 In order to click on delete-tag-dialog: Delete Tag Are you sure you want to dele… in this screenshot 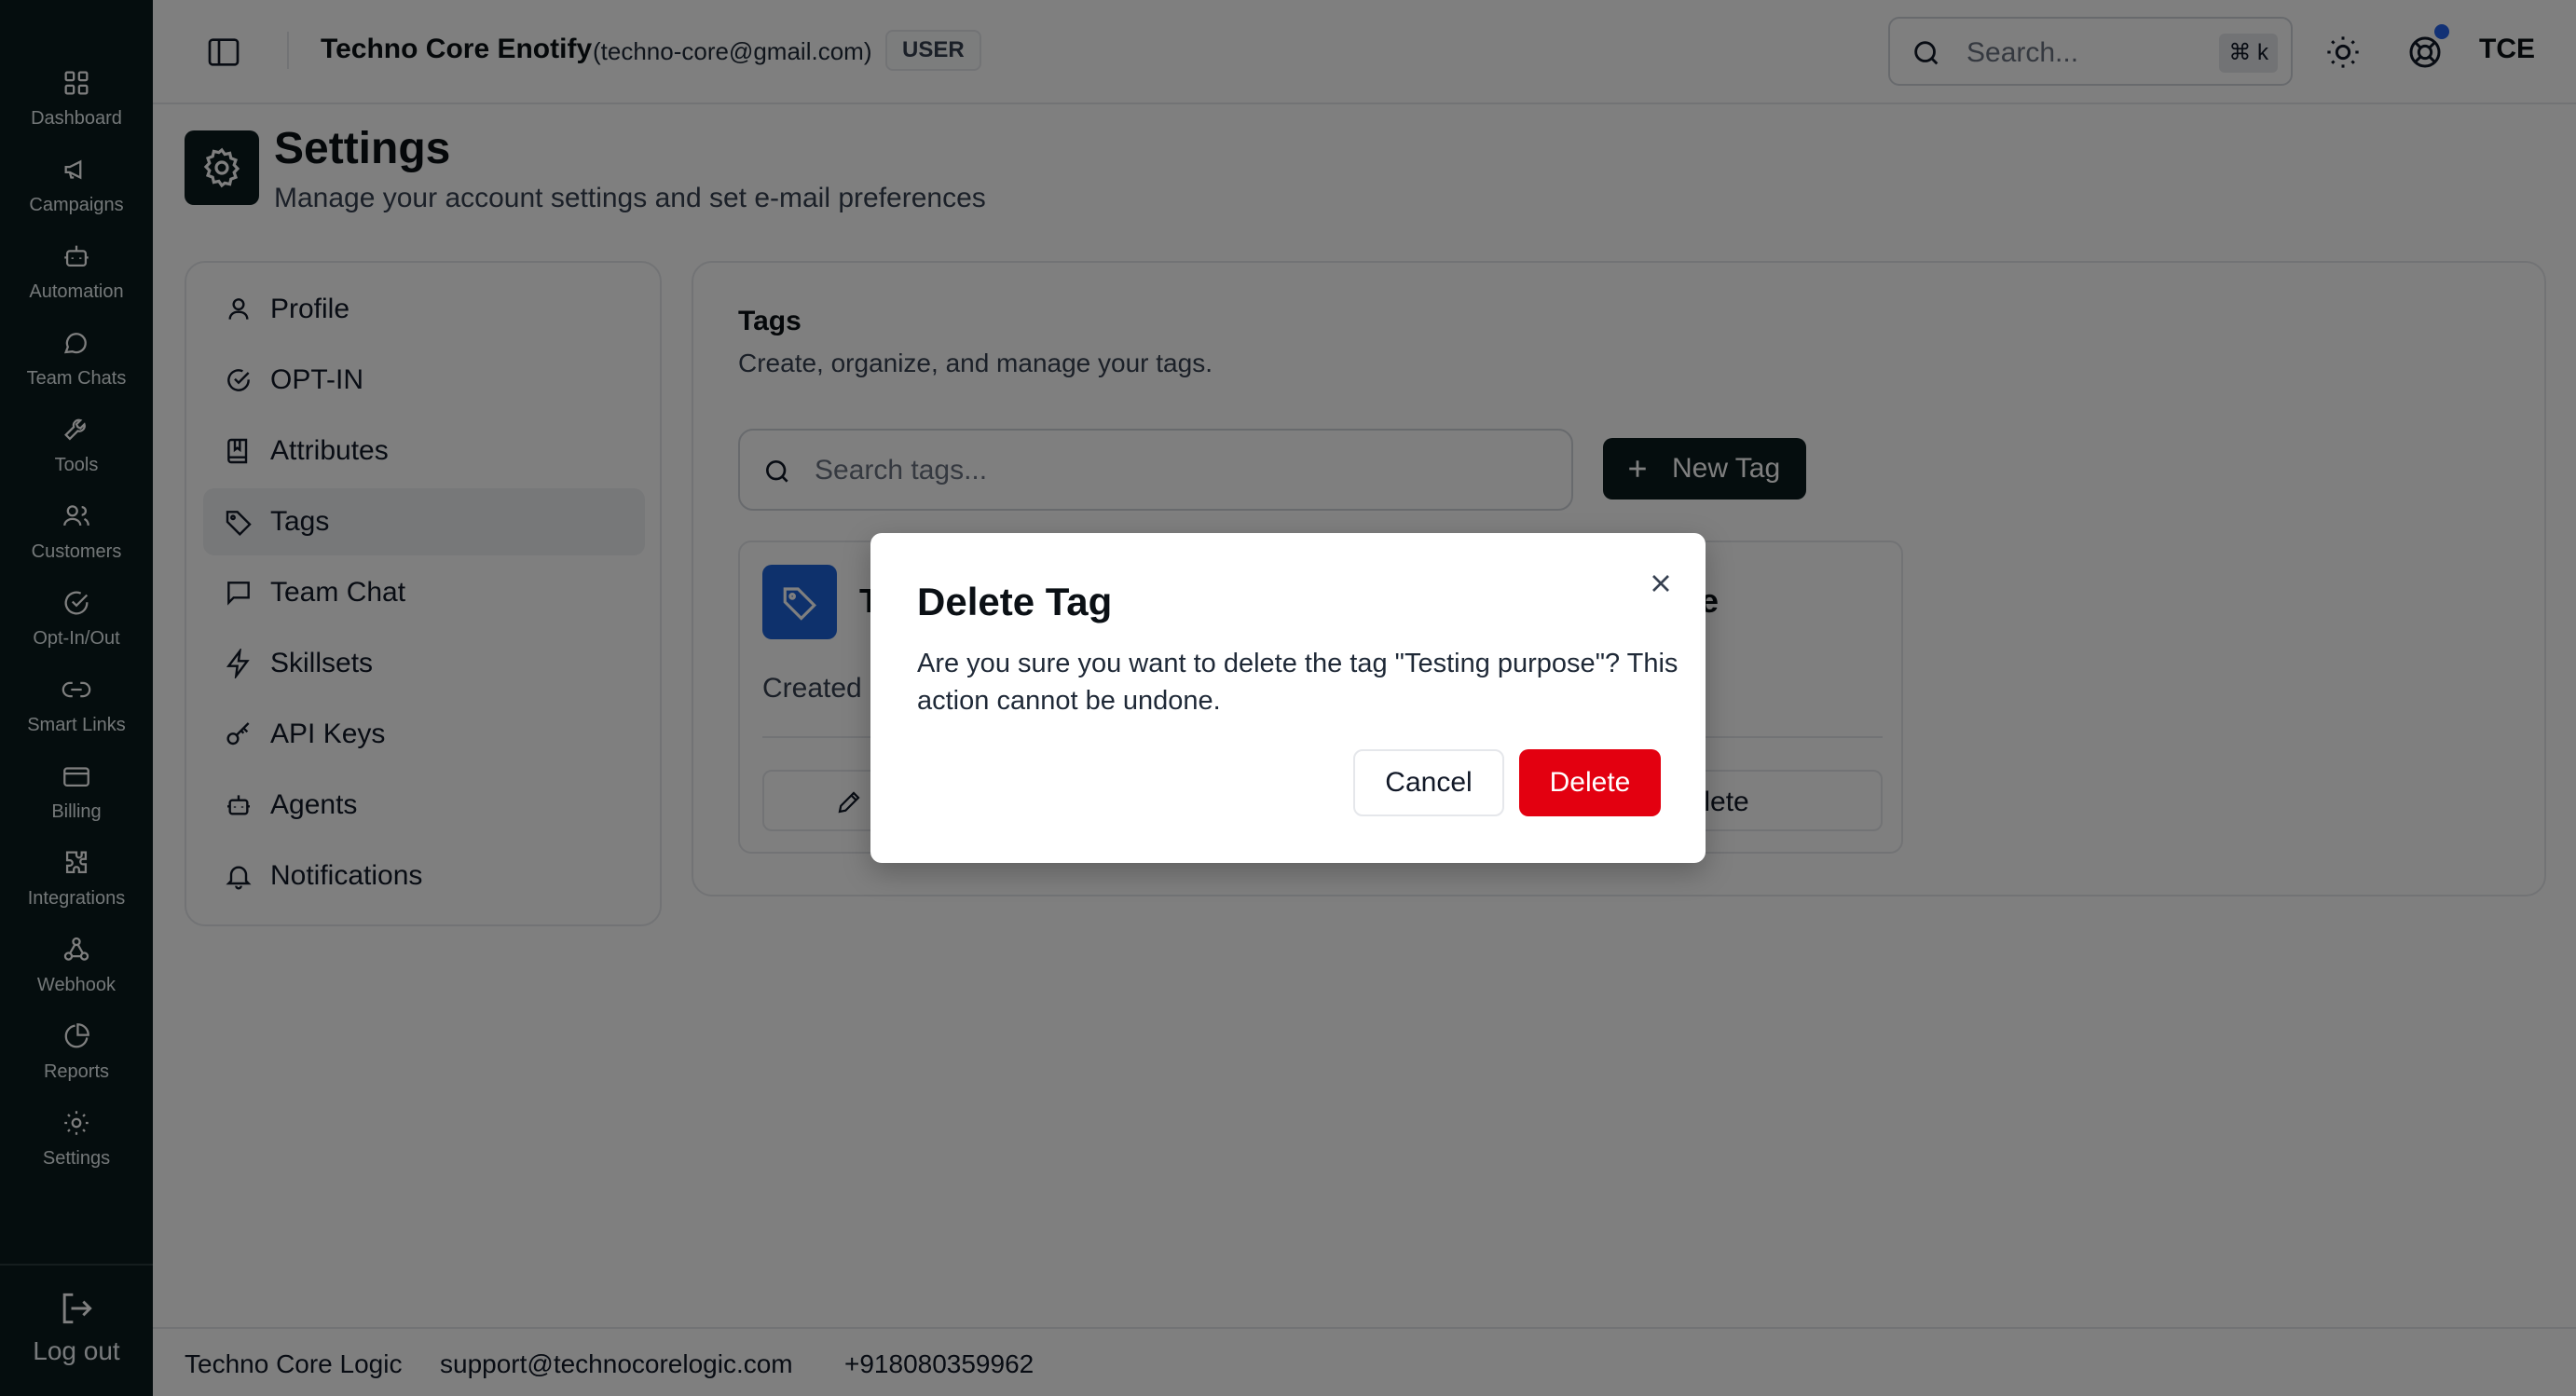, I will do `click(1288, 698)`.